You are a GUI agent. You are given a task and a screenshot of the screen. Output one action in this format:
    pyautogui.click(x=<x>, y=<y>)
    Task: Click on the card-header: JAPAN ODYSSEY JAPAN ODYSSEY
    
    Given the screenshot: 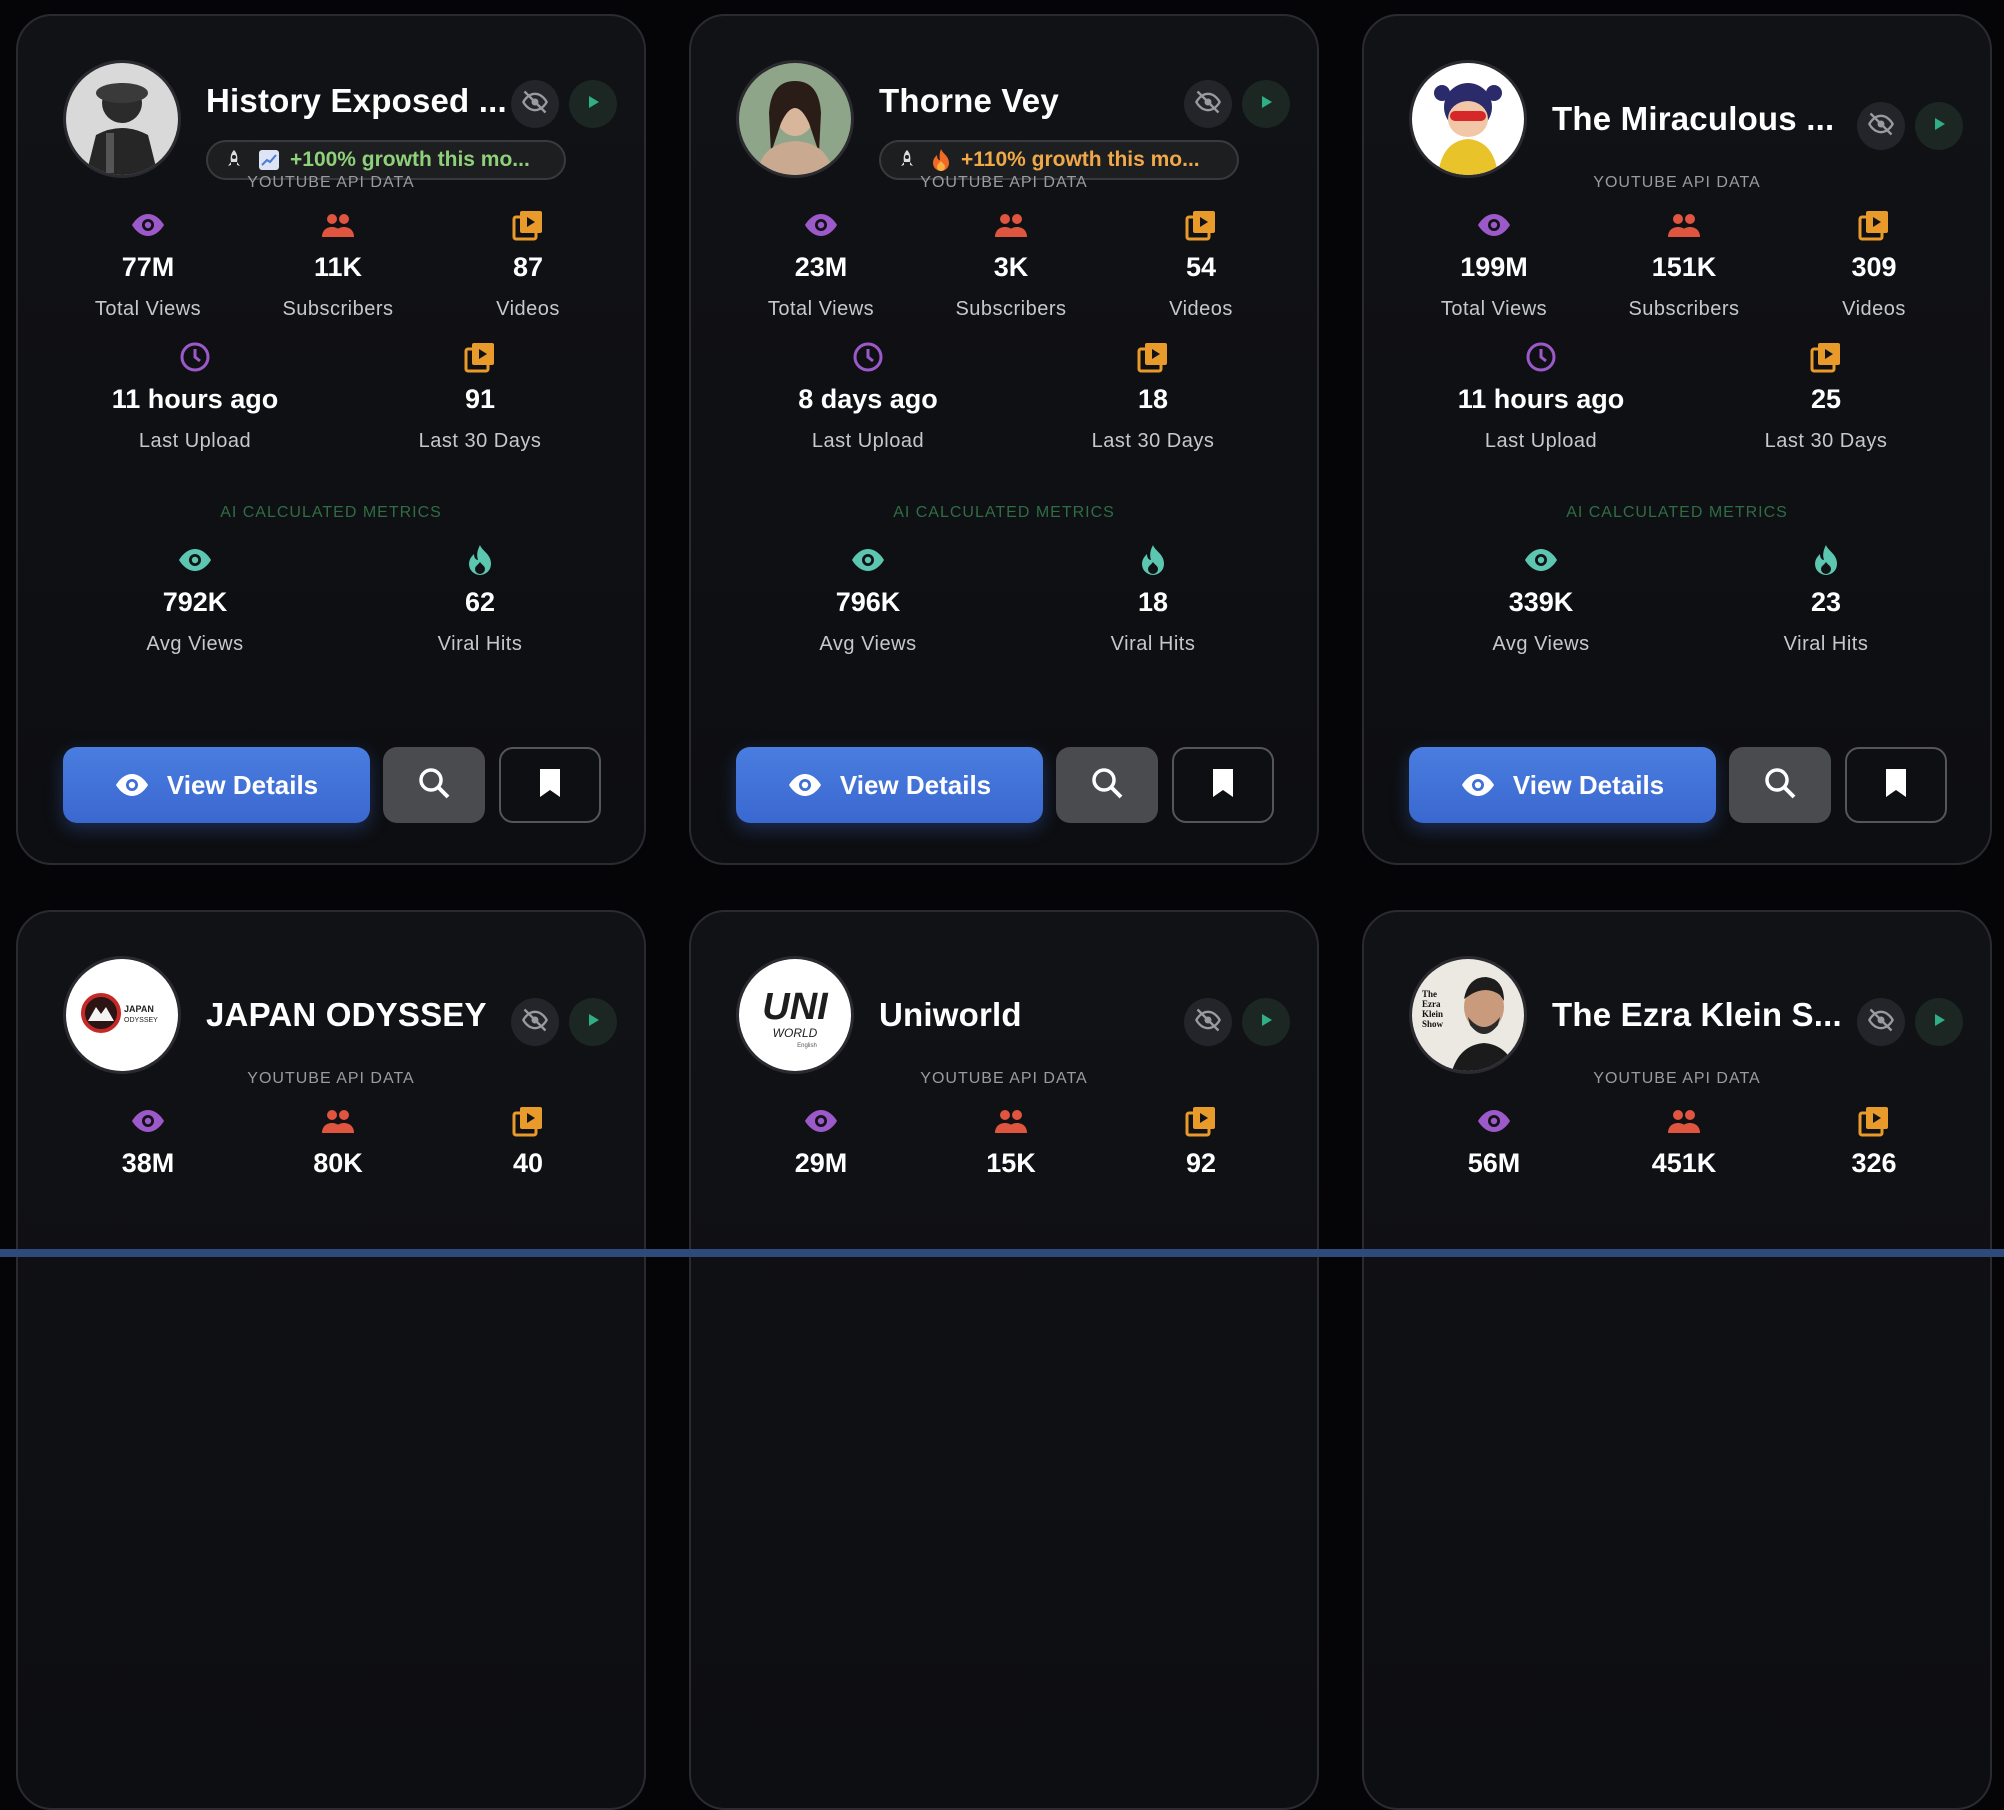 What is the action you would take?
    pyautogui.click(x=340, y=1016)
    